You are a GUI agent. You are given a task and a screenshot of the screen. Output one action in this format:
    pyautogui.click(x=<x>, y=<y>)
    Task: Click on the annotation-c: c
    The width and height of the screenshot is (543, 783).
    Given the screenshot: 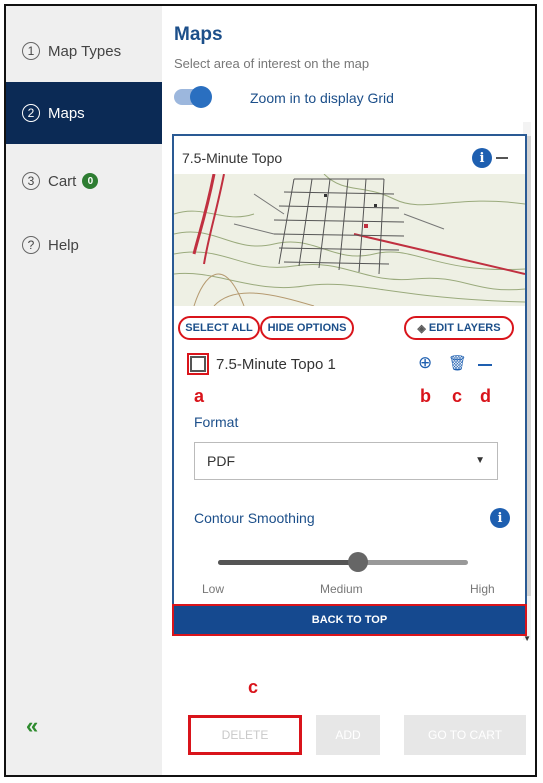 What is the action you would take?
    pyautogui.click(x=457, y=396)
    